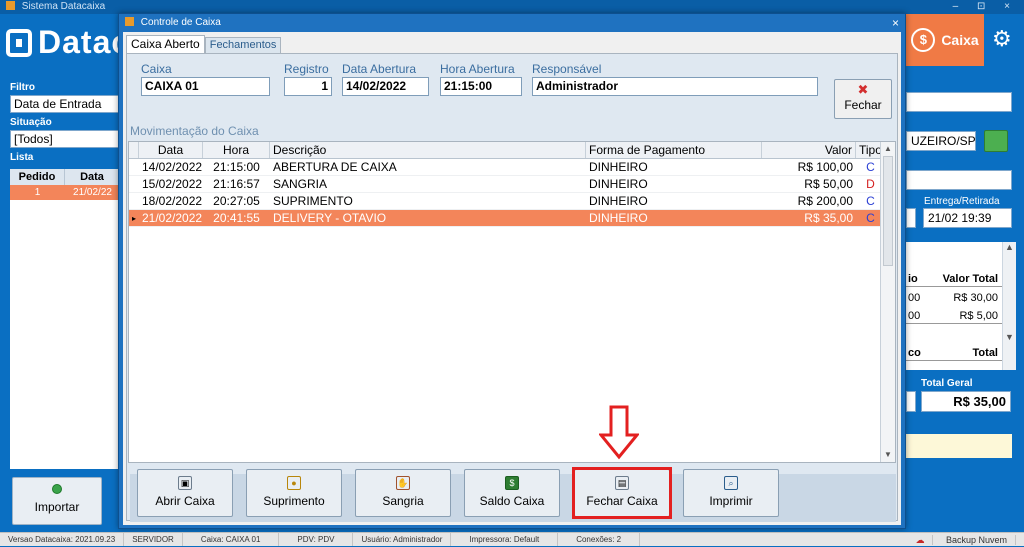 The width and height of the screenshot is (1024, 547). What do you see at coordinates (888, 211) in the screenshot?
I see `scroll-thumb` at bounding box center [888, 211].